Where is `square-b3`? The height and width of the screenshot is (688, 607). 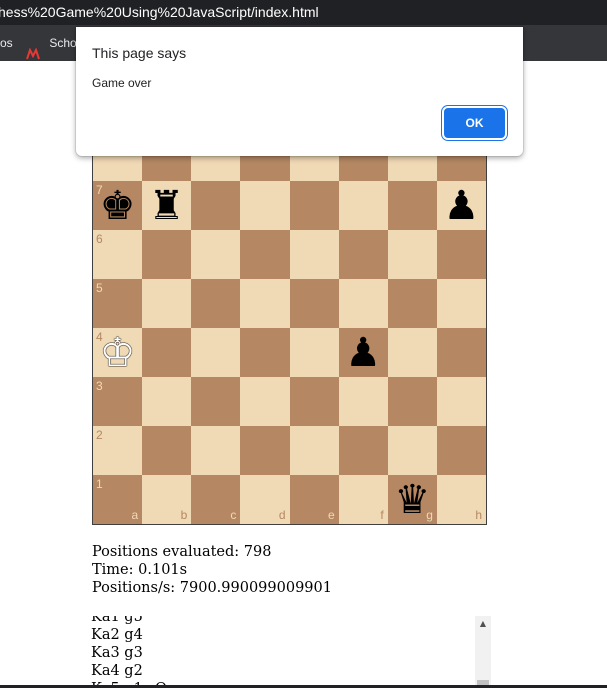 square-b3 is located at coordinates (167, 401).